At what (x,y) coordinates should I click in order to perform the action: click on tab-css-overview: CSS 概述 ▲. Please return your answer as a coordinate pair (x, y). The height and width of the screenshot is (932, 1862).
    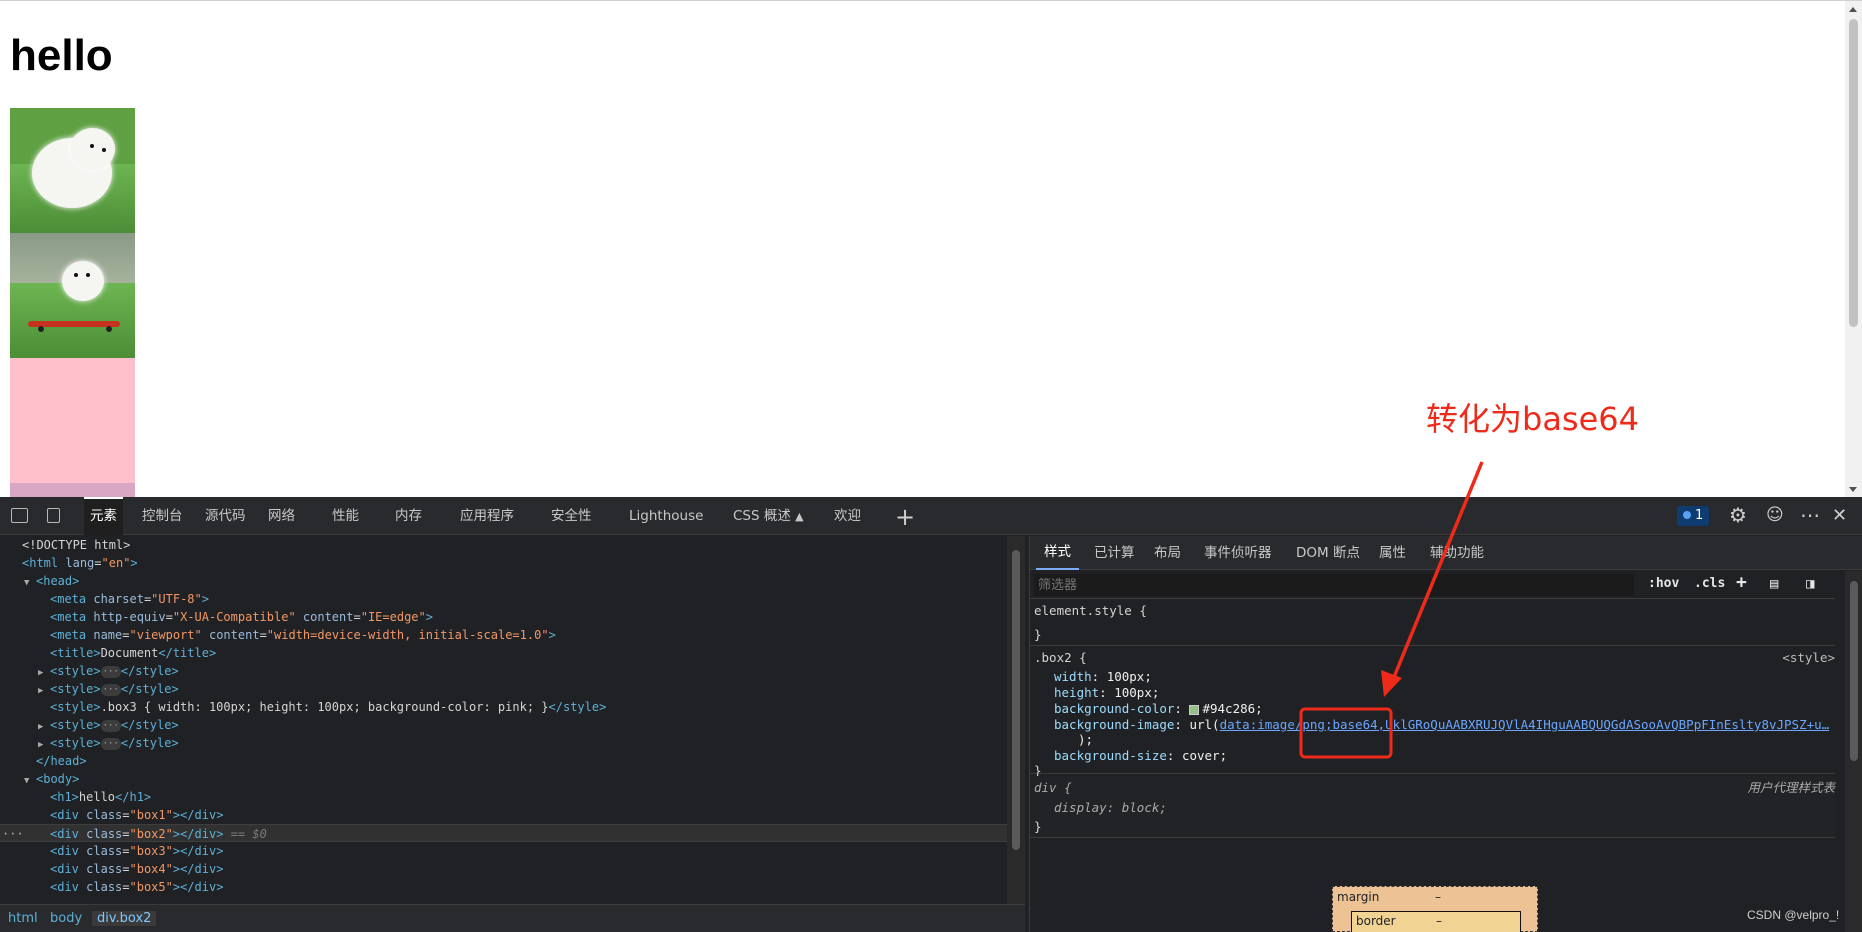
    Looking at the image, I should click on (768, 516).